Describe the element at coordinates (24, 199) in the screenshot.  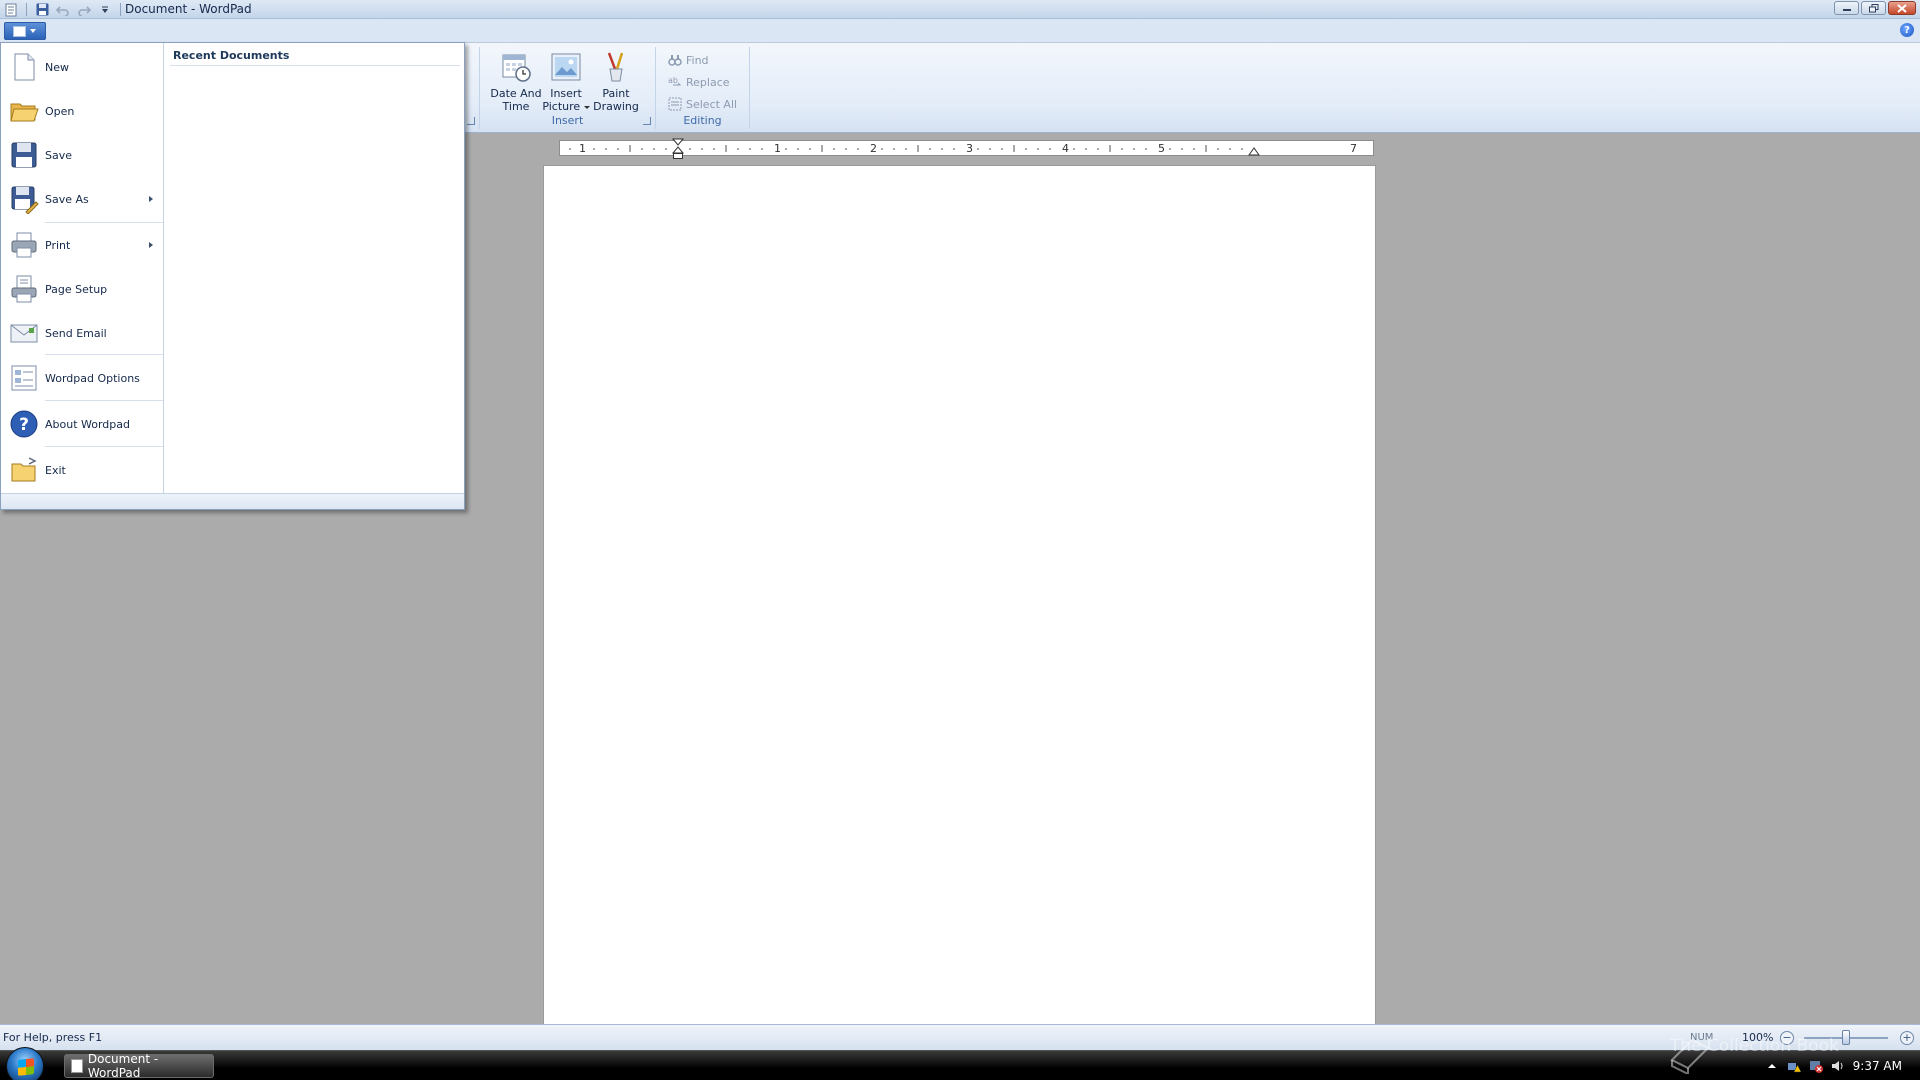
I see `save-as-icon` at that location.